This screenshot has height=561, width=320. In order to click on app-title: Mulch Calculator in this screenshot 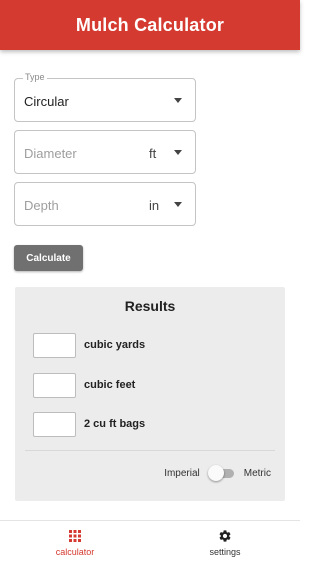, I will do `click(150, 24)`.